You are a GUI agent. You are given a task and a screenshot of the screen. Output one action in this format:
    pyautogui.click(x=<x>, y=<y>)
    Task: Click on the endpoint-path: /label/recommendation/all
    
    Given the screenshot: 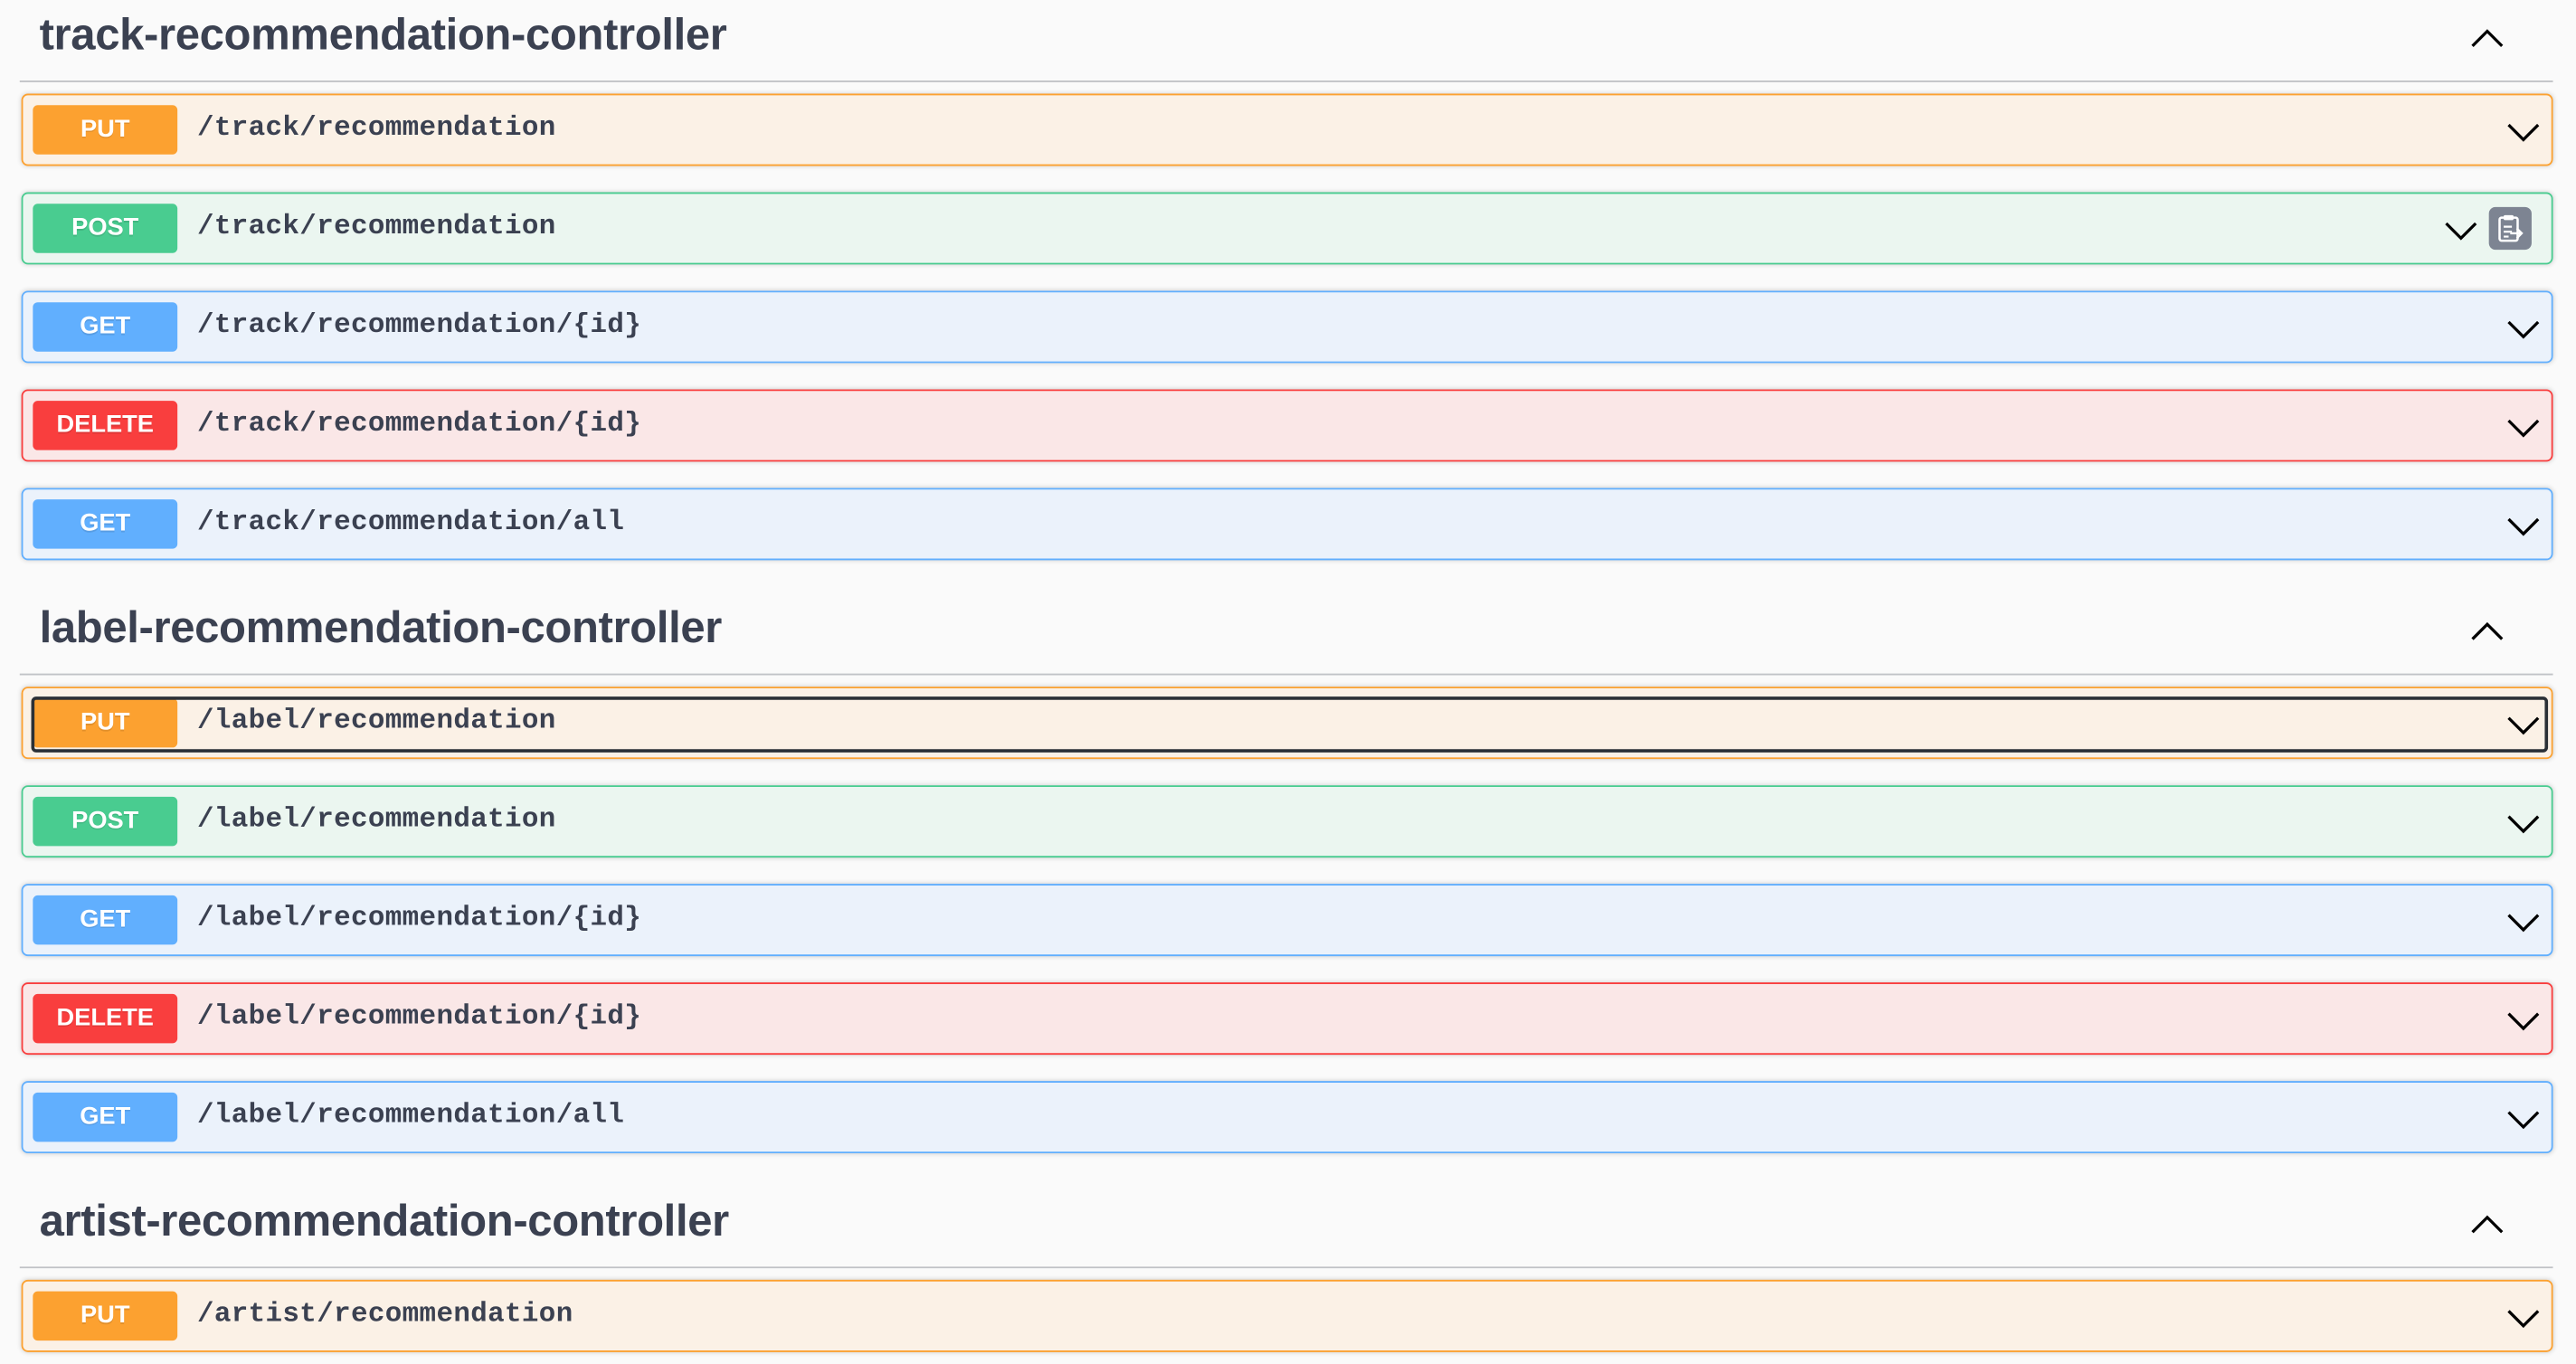 What is the action you would take?
    pyautogui.click(x=411, y=1116)
    